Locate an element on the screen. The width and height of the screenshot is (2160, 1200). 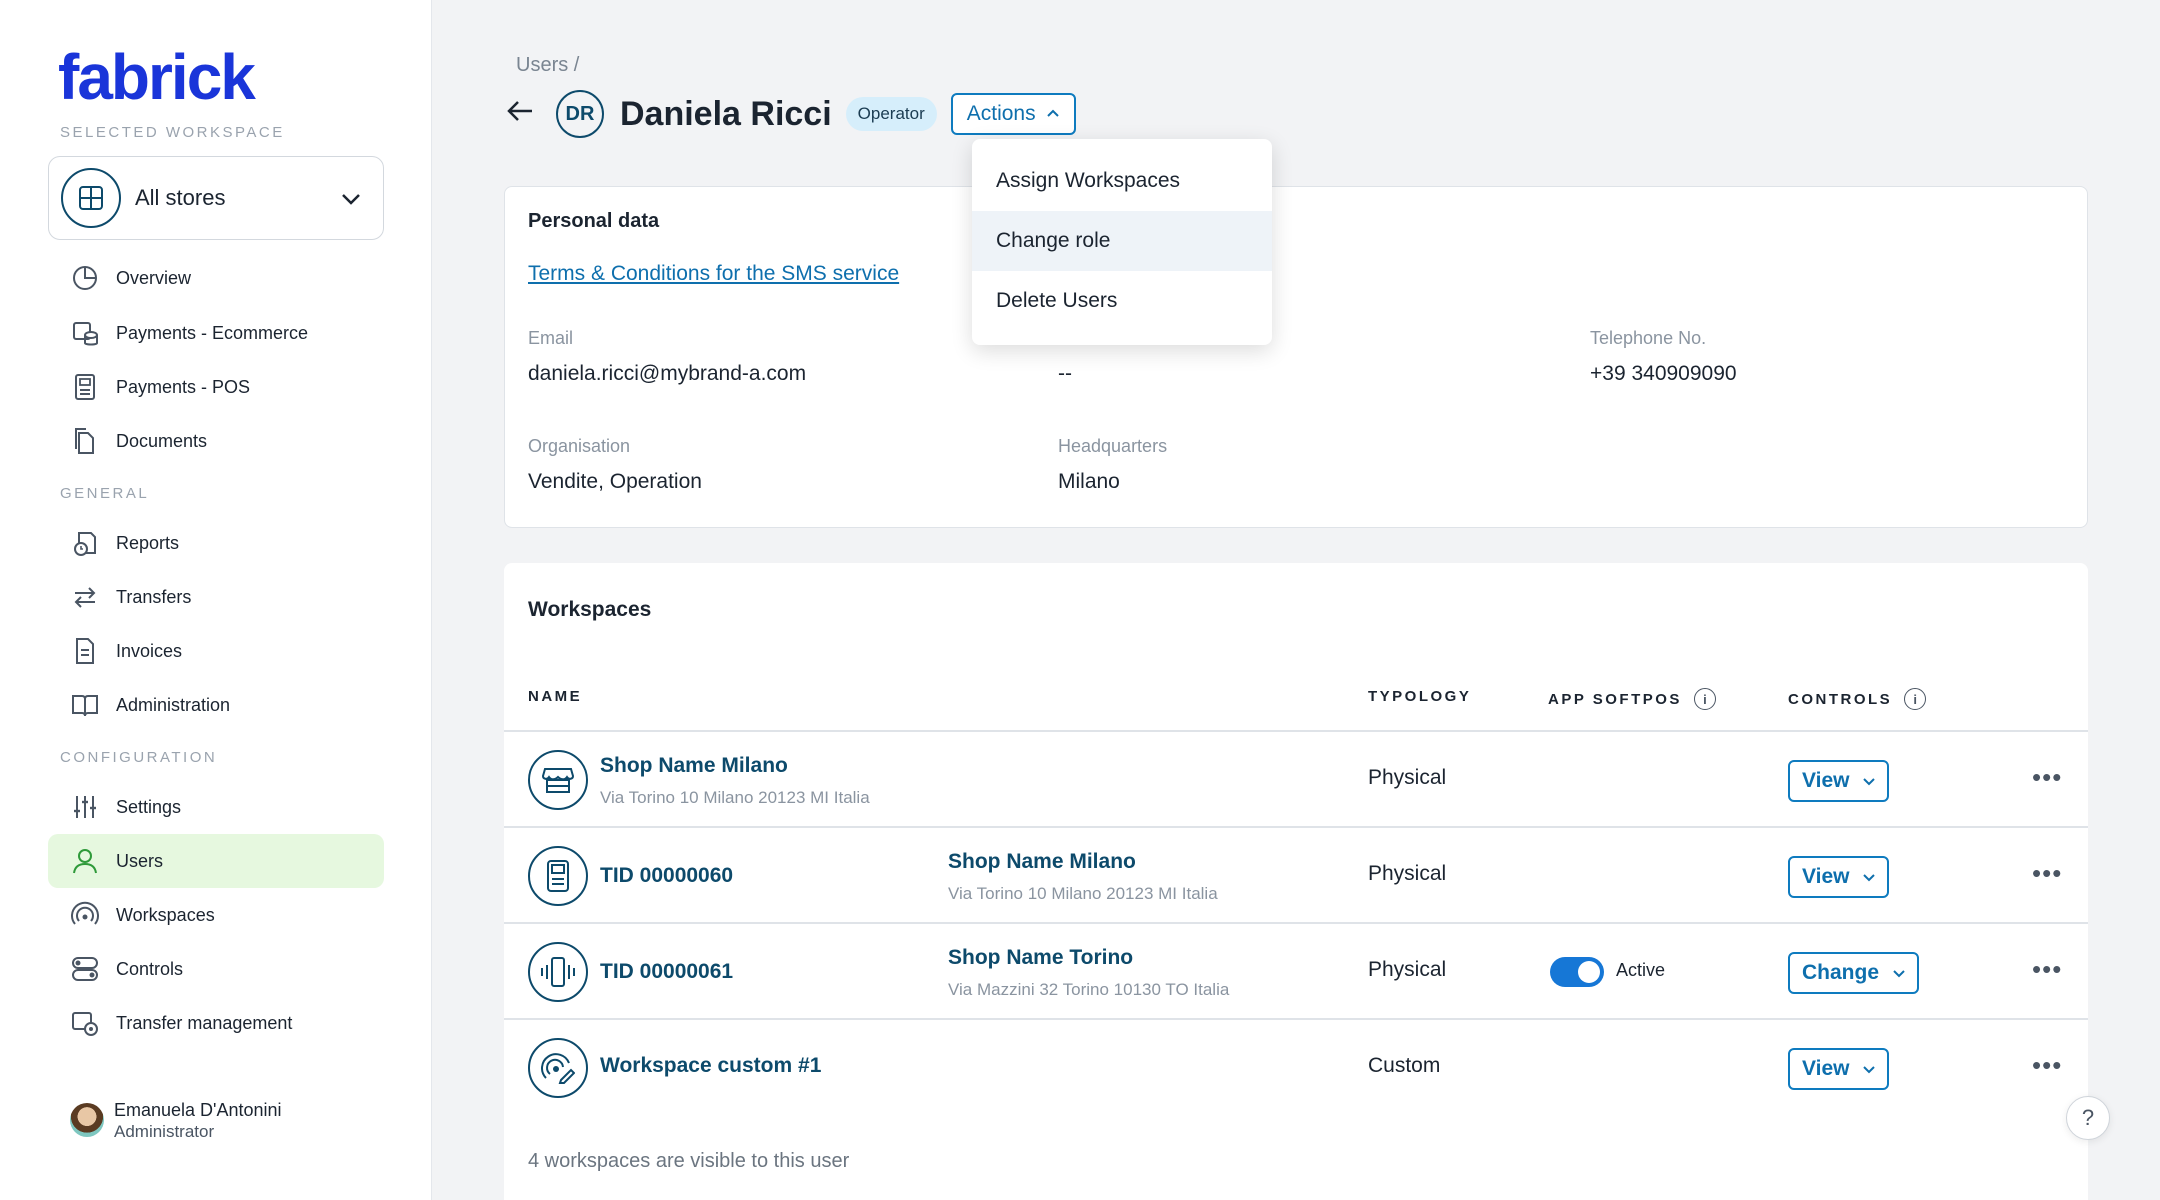
current-user: Emanuela D'Antonini Administrator is located at coordinates (176, 1120).